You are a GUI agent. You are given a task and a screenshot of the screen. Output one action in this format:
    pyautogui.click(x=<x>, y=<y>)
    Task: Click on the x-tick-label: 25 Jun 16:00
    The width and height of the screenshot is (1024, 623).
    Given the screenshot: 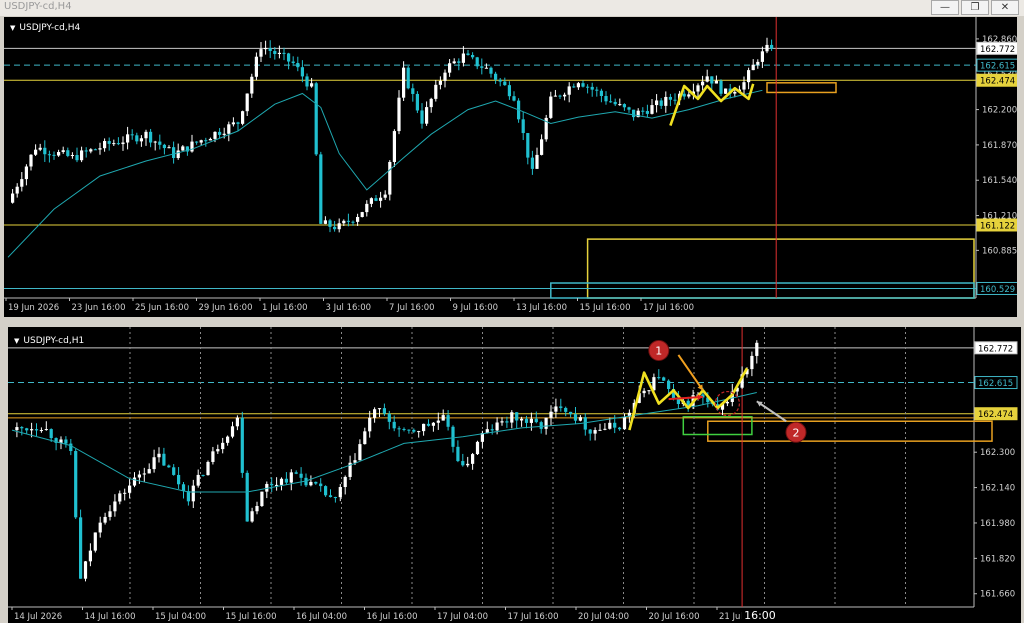 What is the action you would take?
    pyautogui.click(x=162, y=308)
    